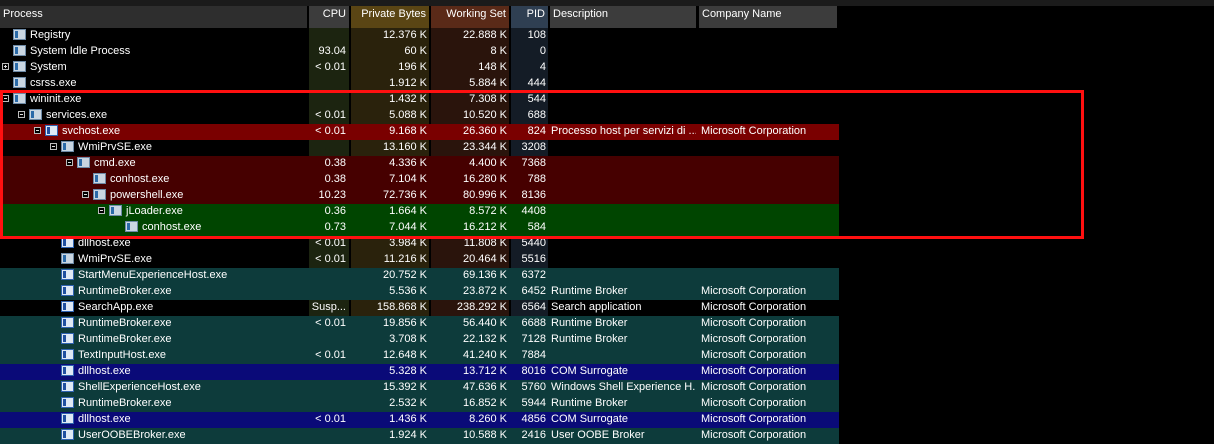 The image size is (1214, 444). Describe the element at coordinates (153, 276) in the screenshot. I see `process-name-cell: StartMenuExperienceHost.exe` at that location.